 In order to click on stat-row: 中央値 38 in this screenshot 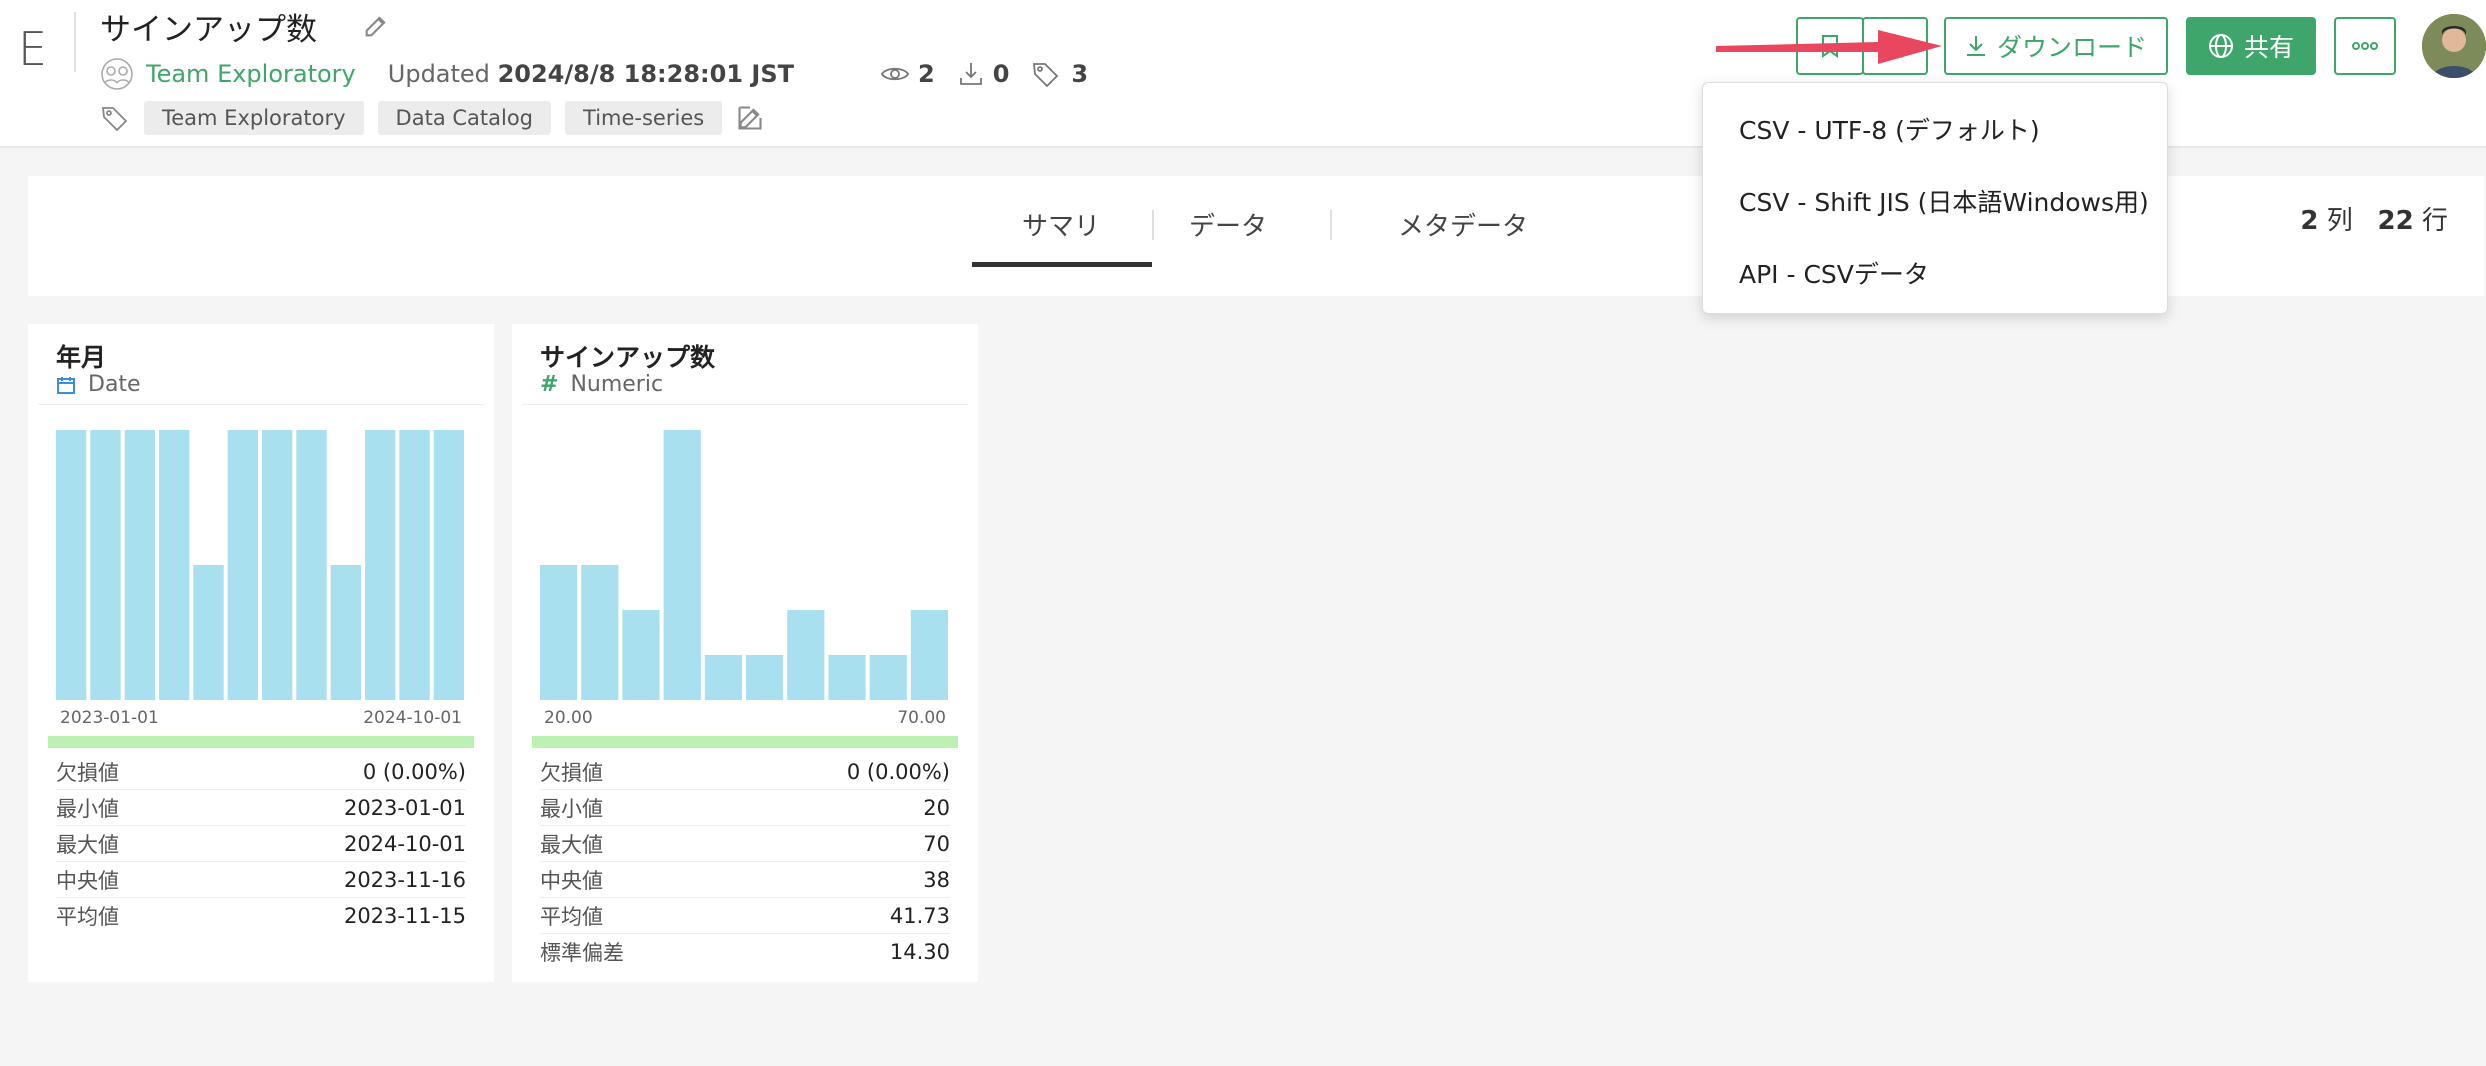, I will do `click(745, 880)`.